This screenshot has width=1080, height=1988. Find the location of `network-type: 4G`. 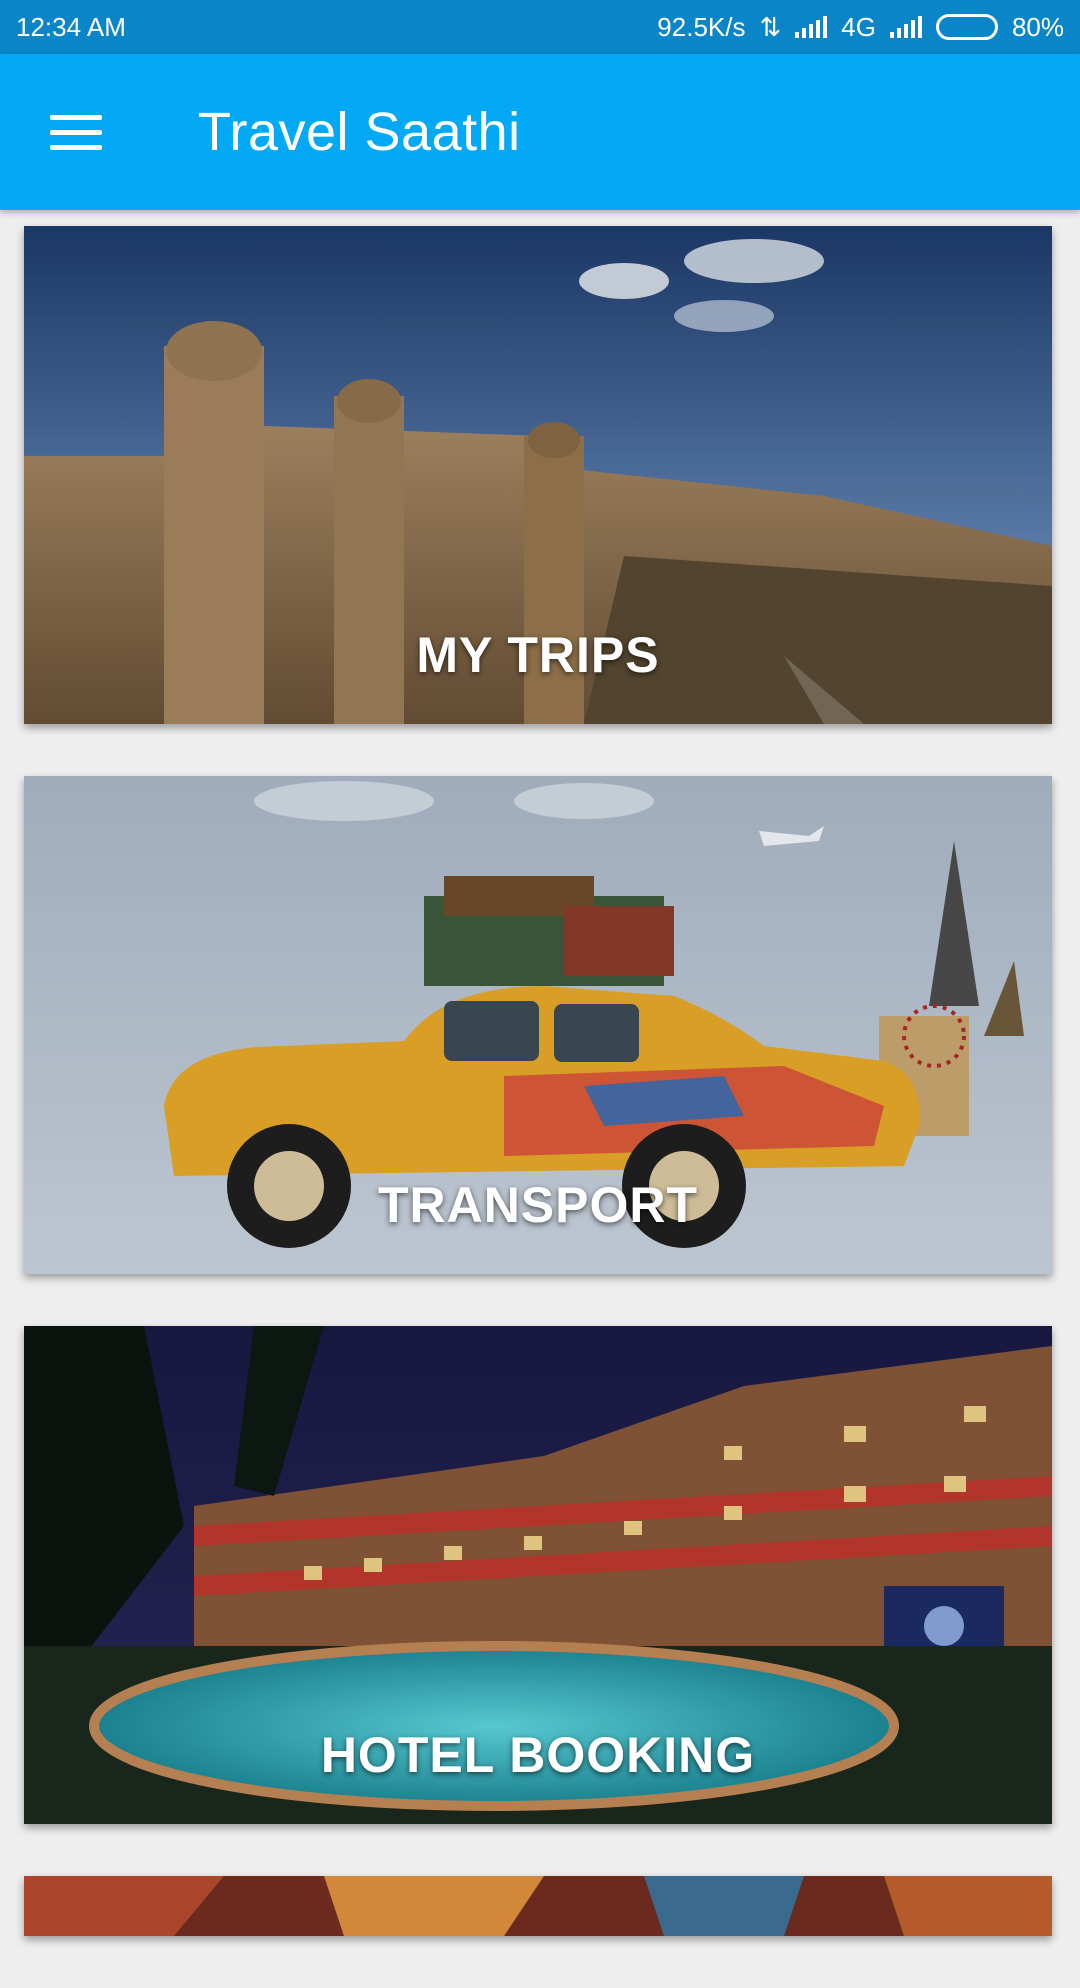

network-type: 4G is located at coordinates (858, 26).